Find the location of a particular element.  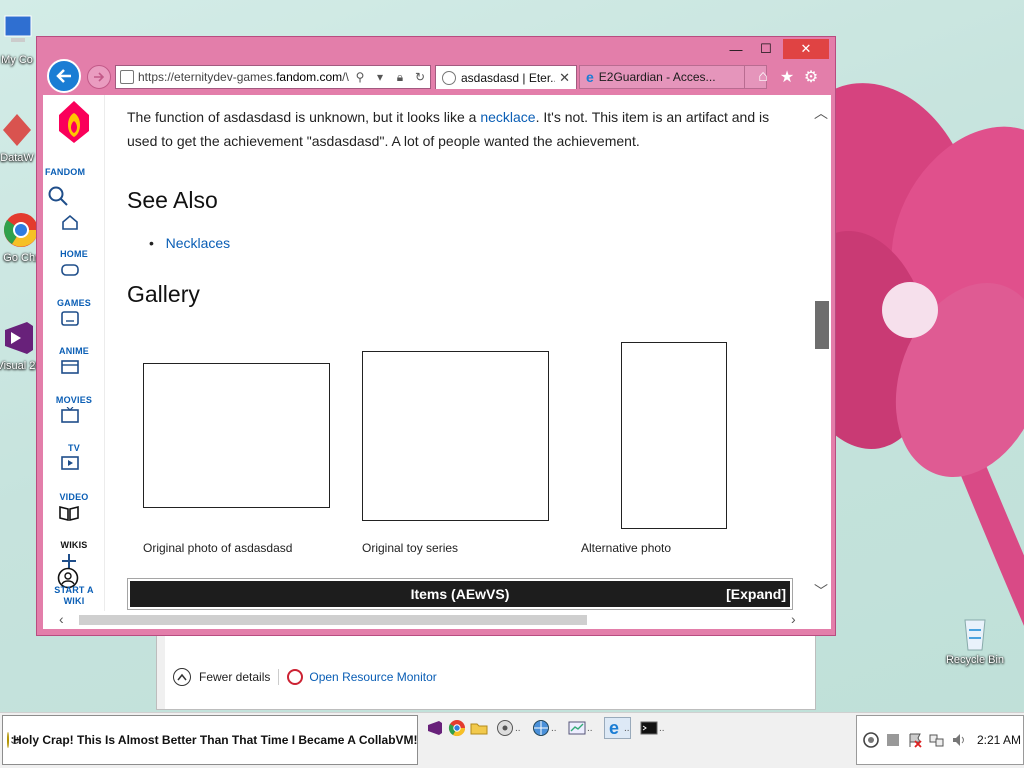

video-icon is located at coordinates (70, 463).